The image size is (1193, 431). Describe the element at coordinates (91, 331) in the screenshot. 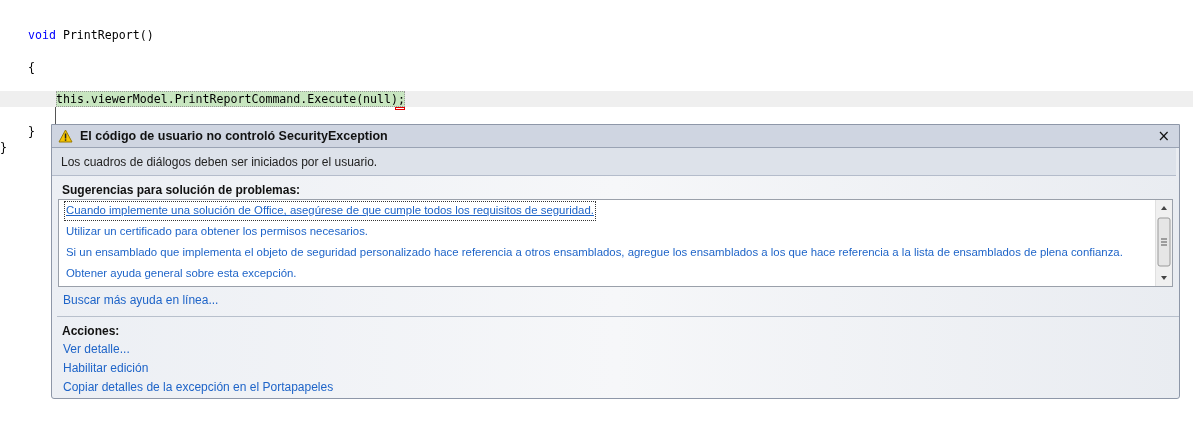

I see `section-heading: Acciones:` at that location.